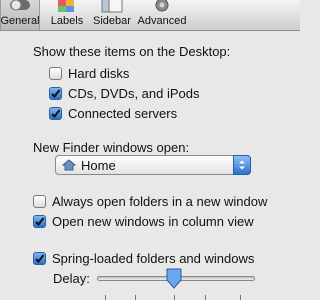  What do you see at coordinates (153, 165) in the screenshot?
I see `new-window-location-popup: Home` at bounding box center [153, 165].